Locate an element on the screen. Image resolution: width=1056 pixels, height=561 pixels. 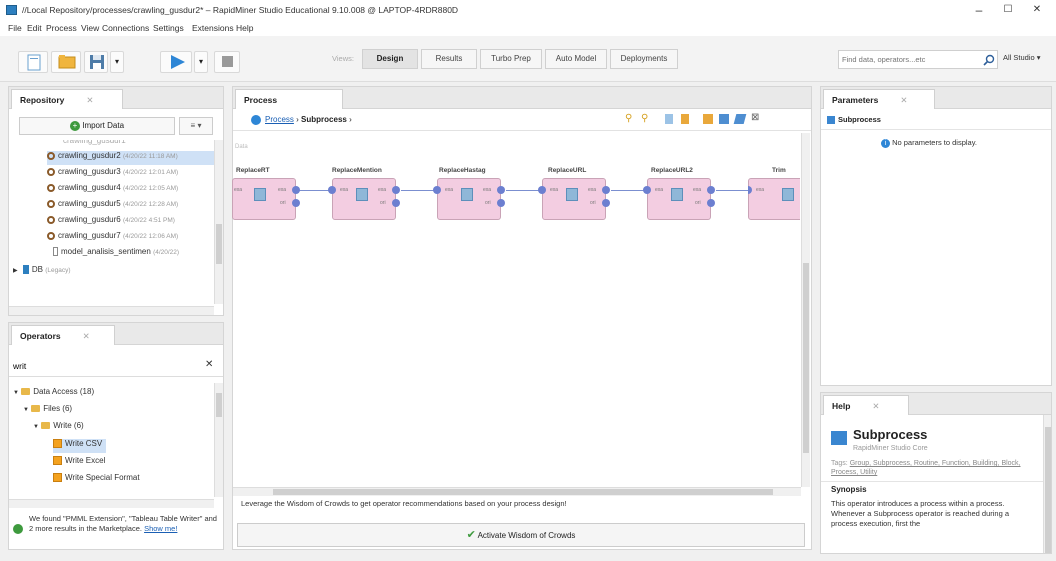
tab-help: Help ✕ is located at coordinates (866, 405).